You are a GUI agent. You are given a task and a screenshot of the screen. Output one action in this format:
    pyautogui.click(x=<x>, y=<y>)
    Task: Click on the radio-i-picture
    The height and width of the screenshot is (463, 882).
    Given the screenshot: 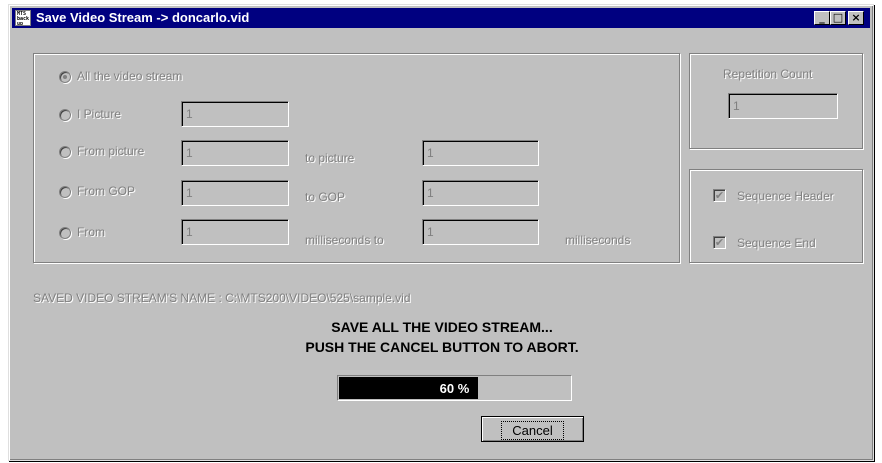 What is the action you would take?
    pyautogui.click(x=65, y=115)
    